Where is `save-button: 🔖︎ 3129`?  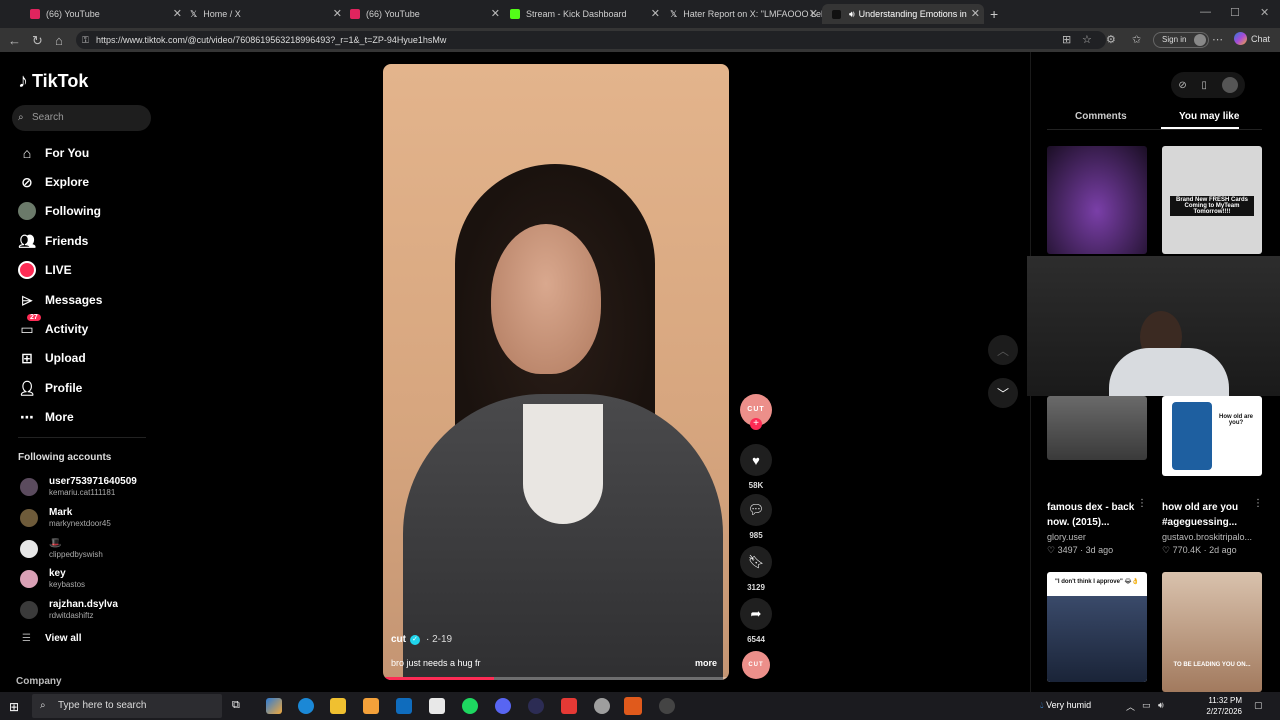
save-button: 🔖︎ 3129 is located at coordinates (756, 569).